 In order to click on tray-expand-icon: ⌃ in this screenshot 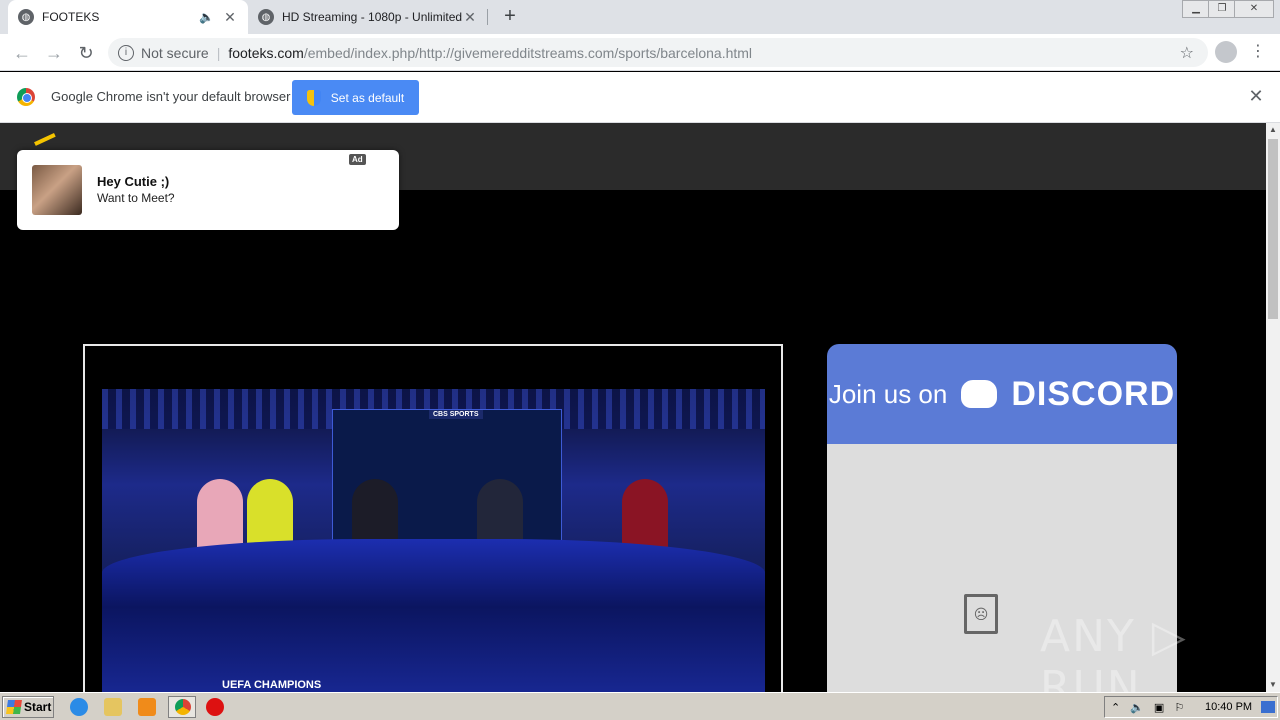, I will do `click(1115, 707)`.